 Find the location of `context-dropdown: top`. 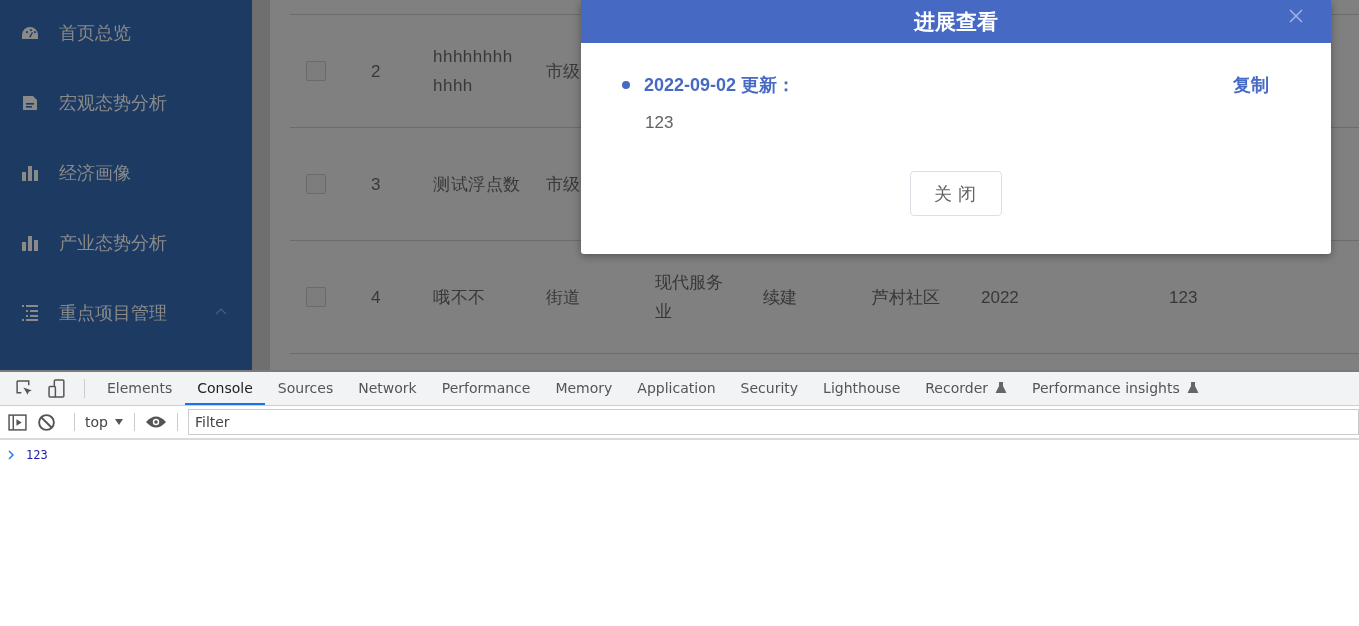

context-dropdown: top is located at coordinates (104, 422).